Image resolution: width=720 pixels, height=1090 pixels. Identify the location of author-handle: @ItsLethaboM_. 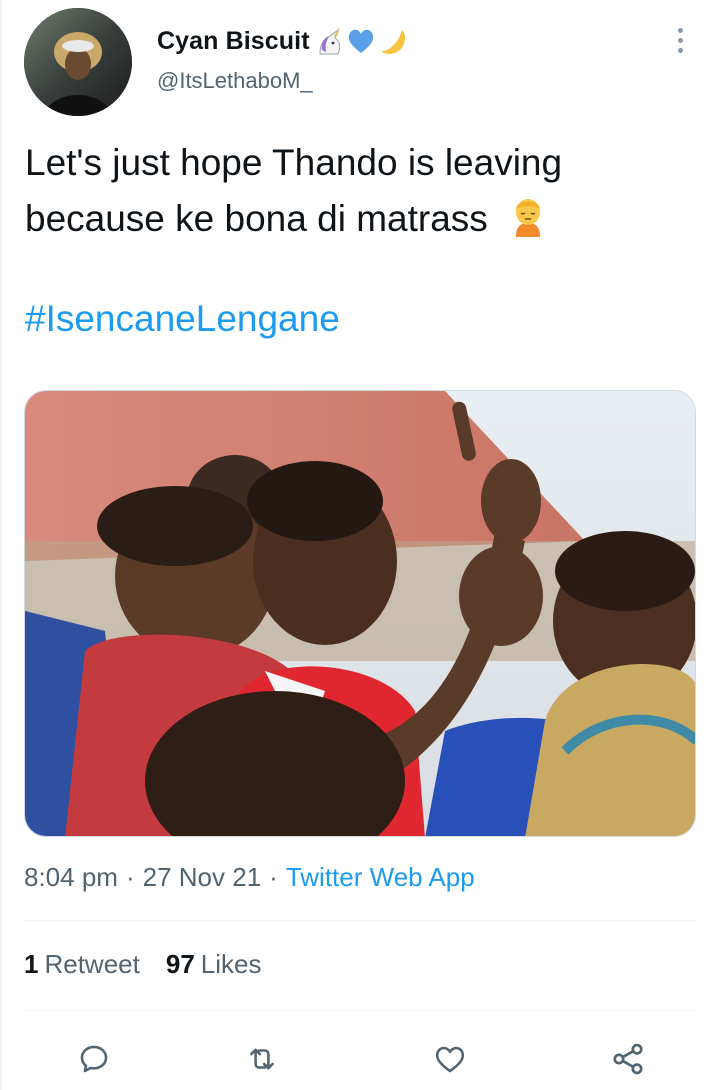
(235, 81).